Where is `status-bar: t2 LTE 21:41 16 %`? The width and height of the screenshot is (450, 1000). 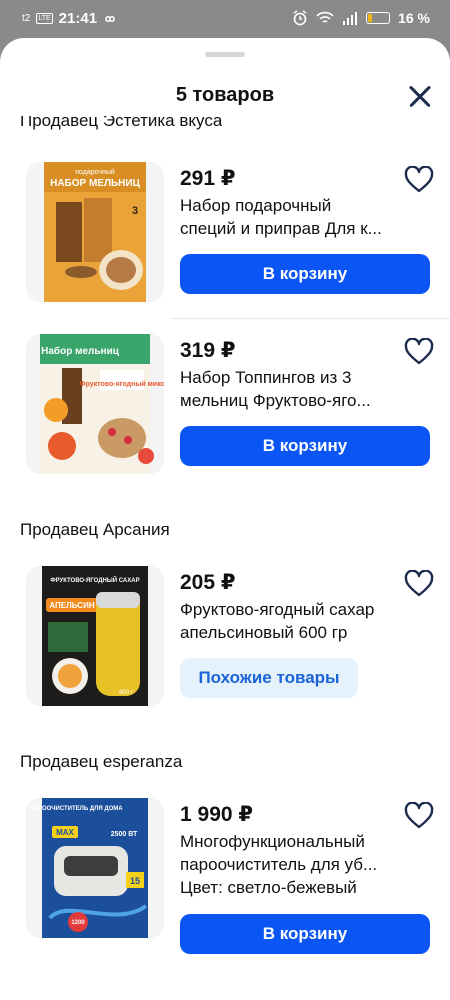
status-bar: t2 LTE 21:41 16 % is located at coordinates (225, 19).